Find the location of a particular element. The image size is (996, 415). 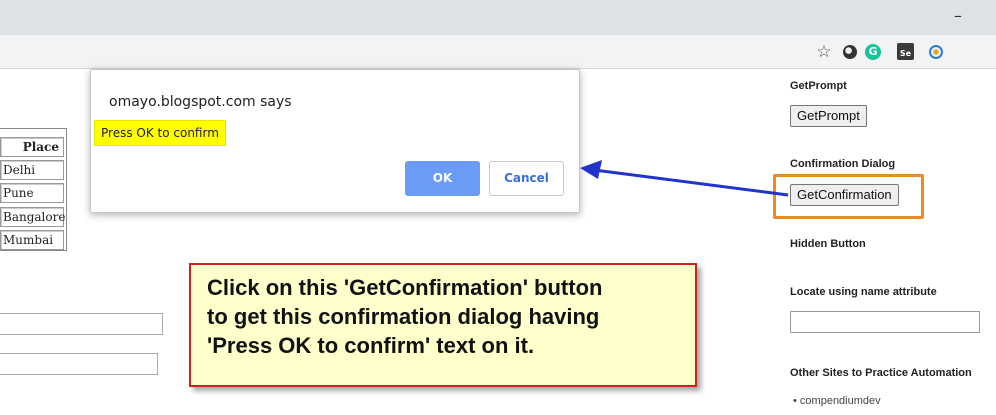

get-confirmation-button: GetConfirmation is located at coordinates (844, 195).